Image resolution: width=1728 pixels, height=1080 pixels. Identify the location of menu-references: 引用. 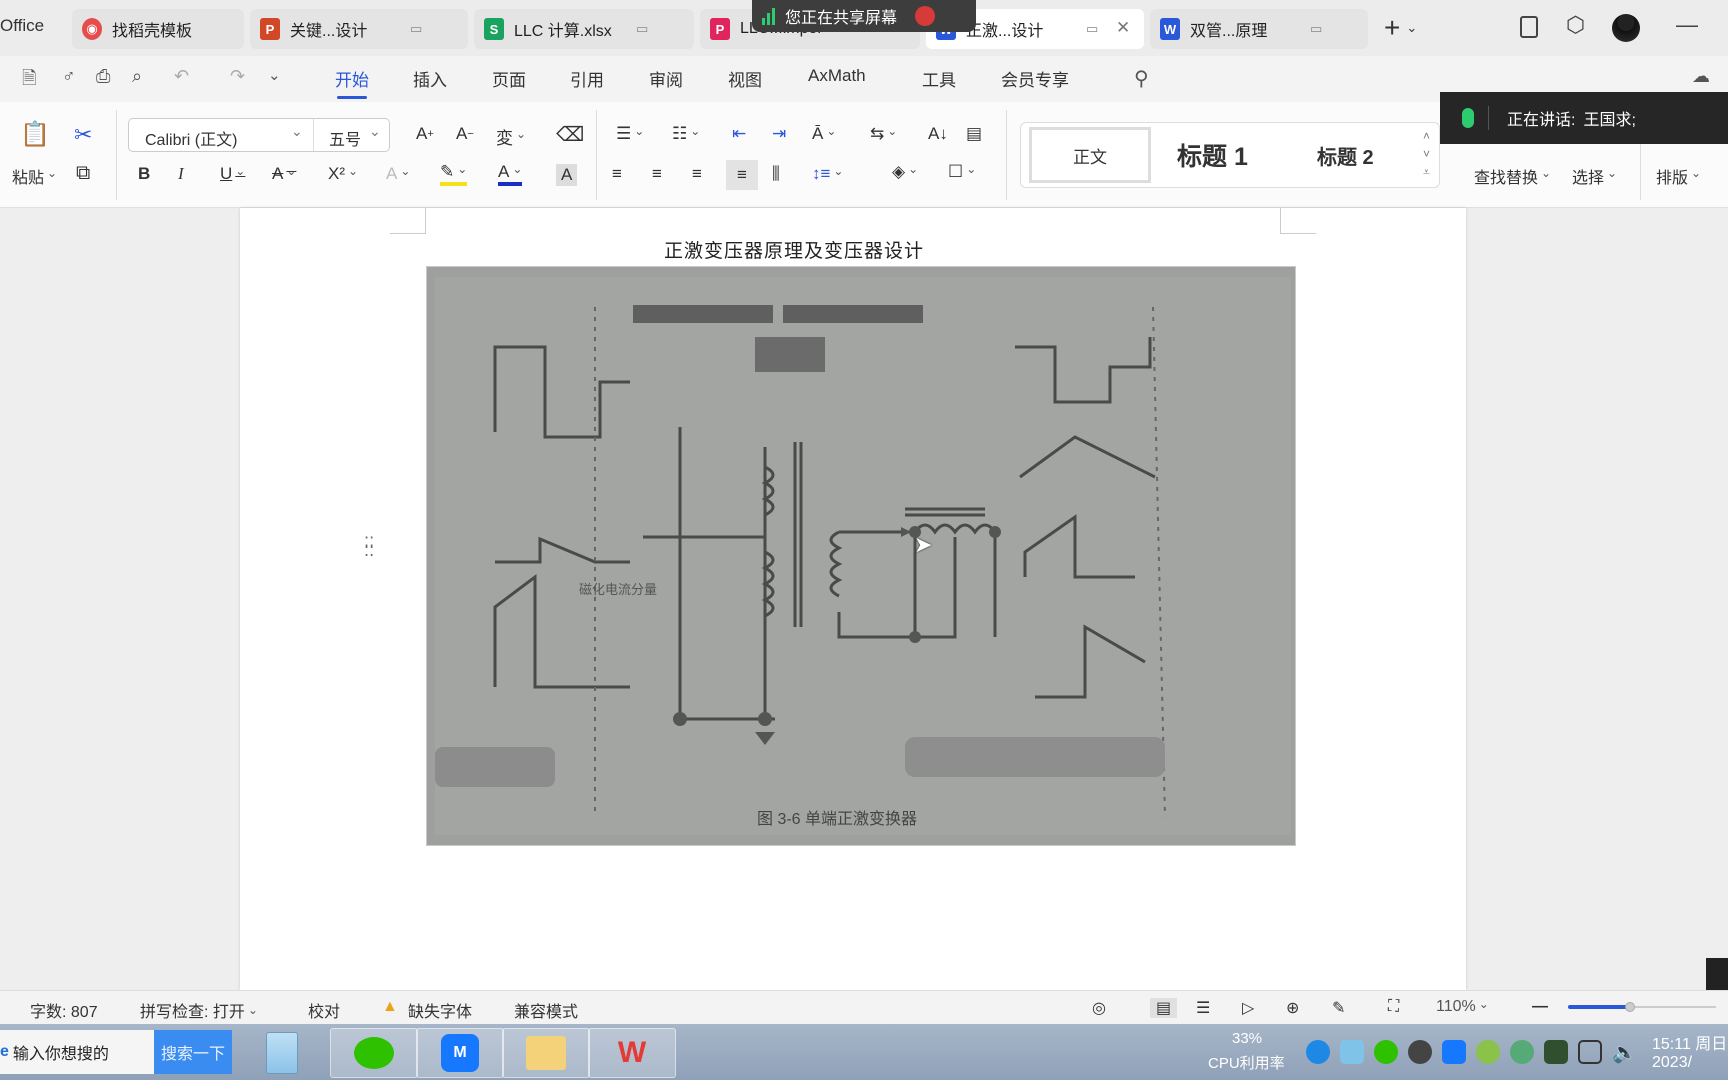
(587, 78).